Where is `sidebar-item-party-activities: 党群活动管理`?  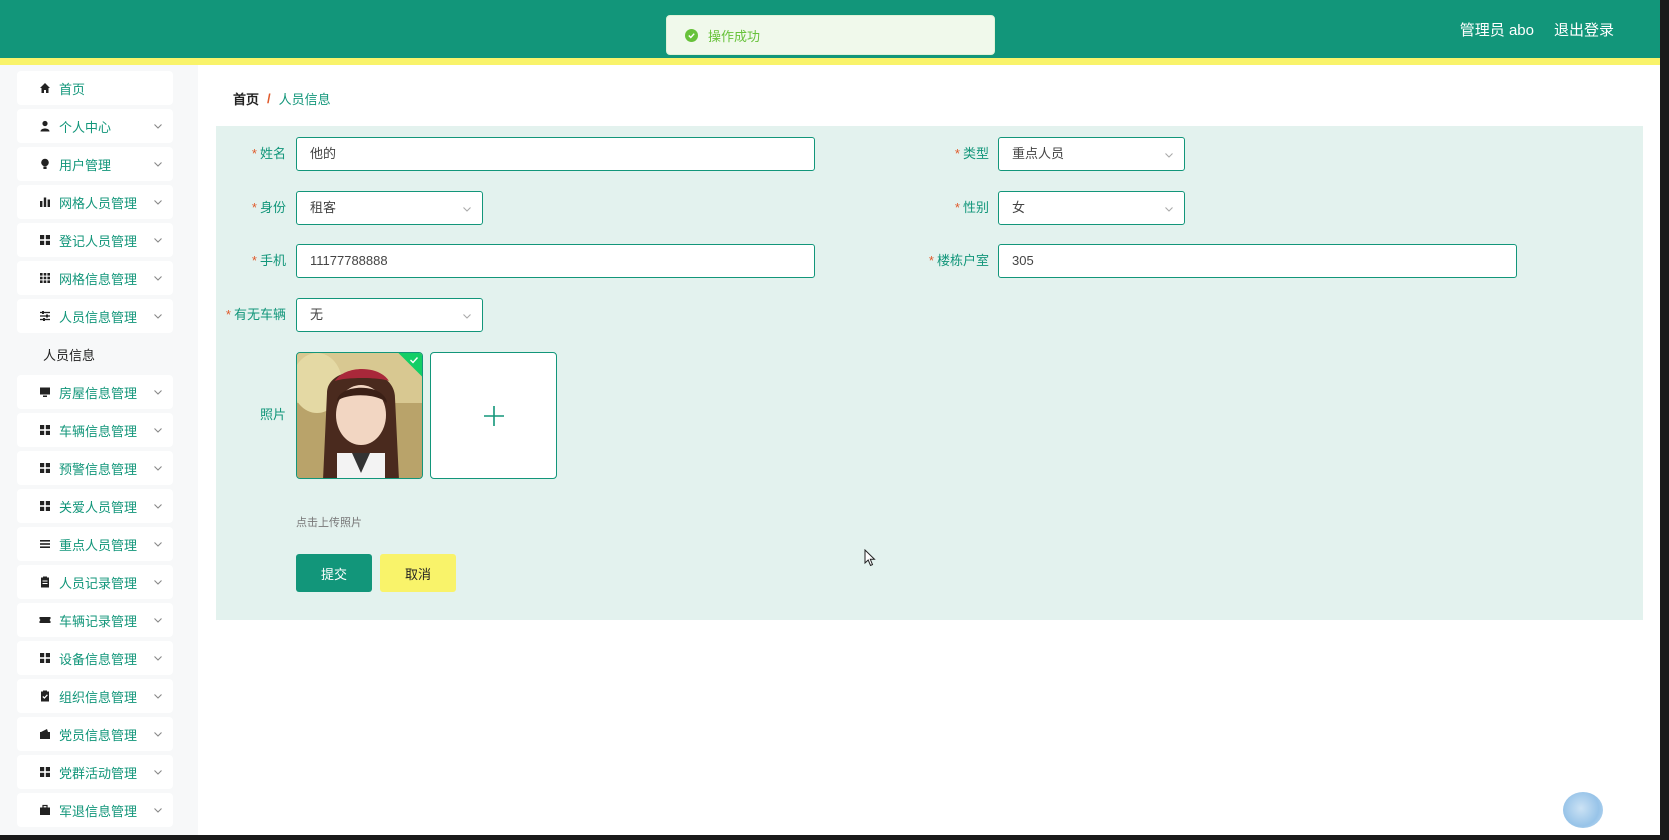
sidebar-item-party-activities: 党群活动管理 is located at coordinates (95, 772).